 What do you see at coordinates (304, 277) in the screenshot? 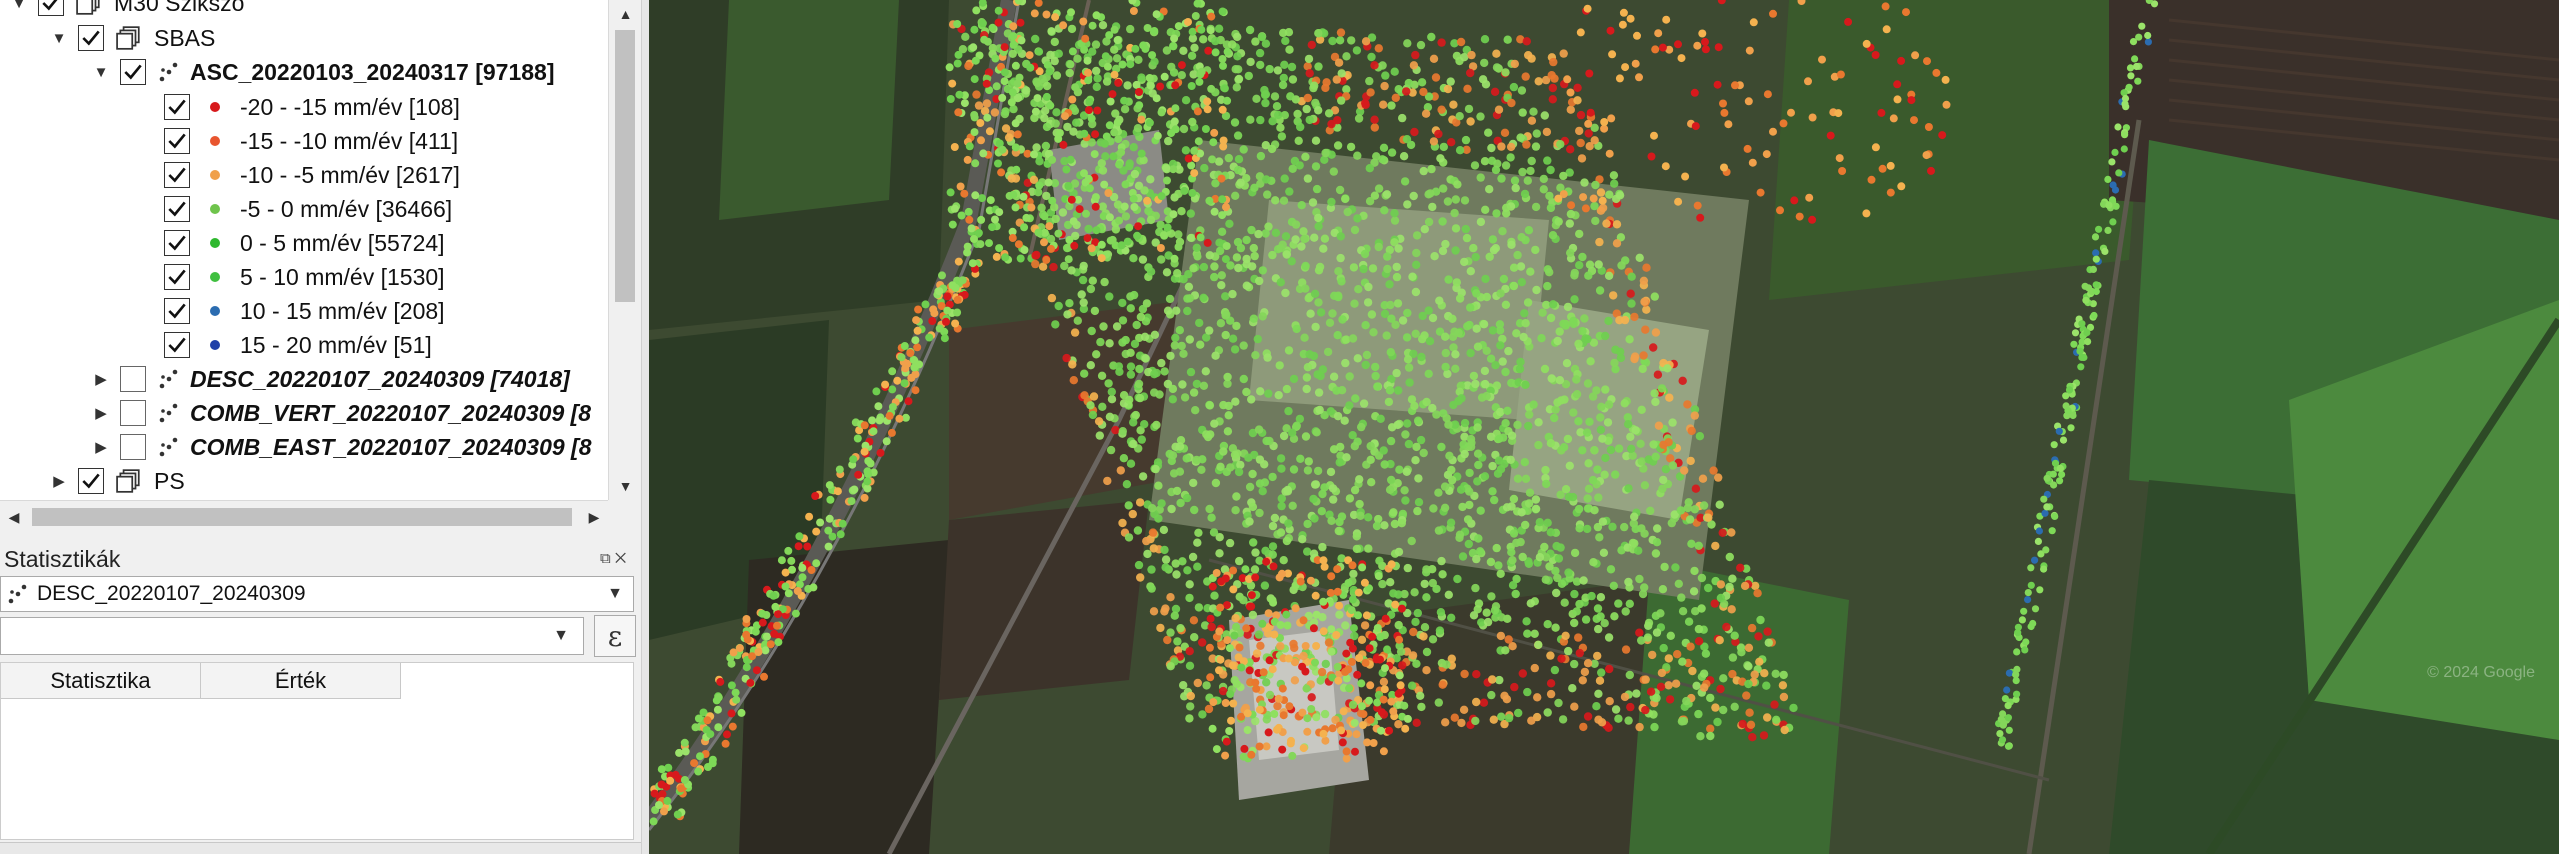
I see `legend-class-item: 5 - 10 mm/év [1530]` at bounding box center [304, 277].